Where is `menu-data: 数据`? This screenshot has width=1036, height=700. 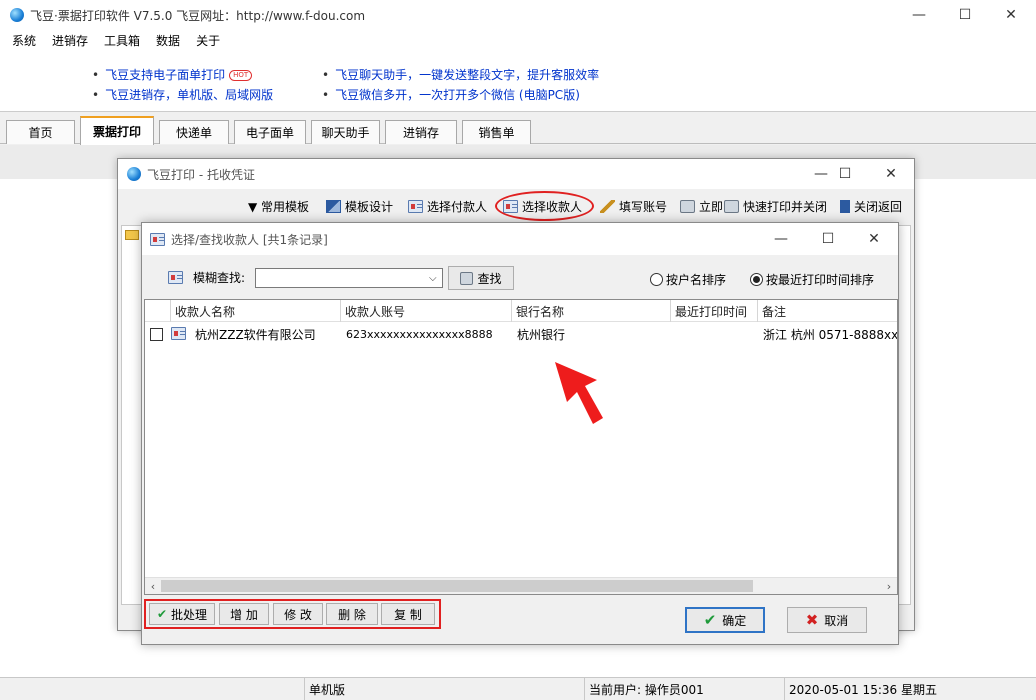 menu-data: 数据 is located at coordinates (168, 40).